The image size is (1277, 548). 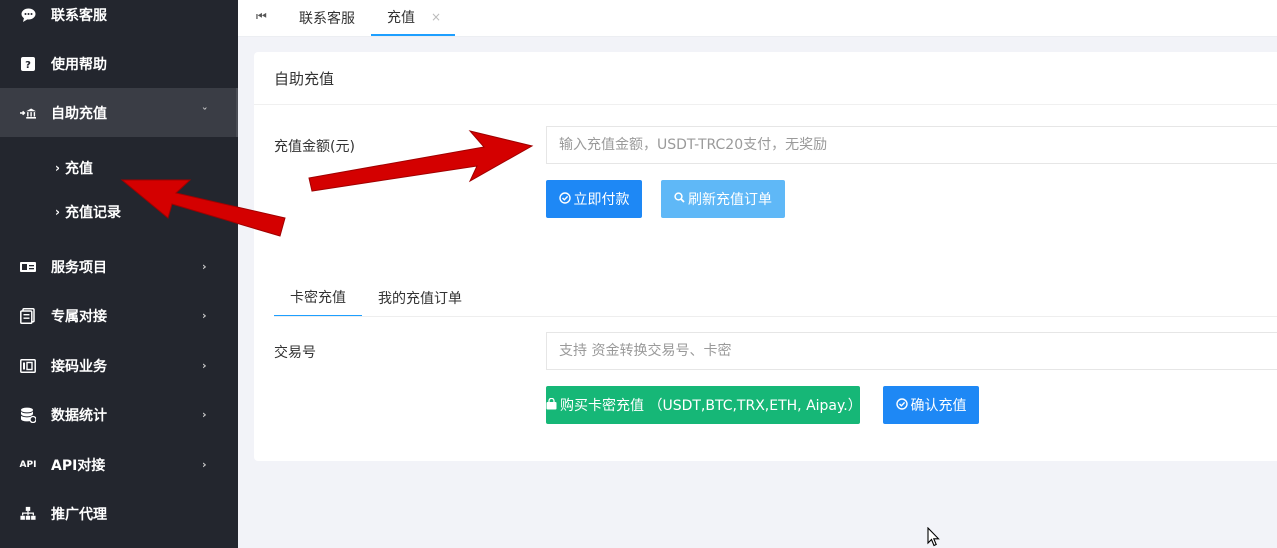 What do you see at coordinates (79, 415) in the screenshot?
I see `sidebar-item-label: 数据统计` at bounding box center [79, 415].